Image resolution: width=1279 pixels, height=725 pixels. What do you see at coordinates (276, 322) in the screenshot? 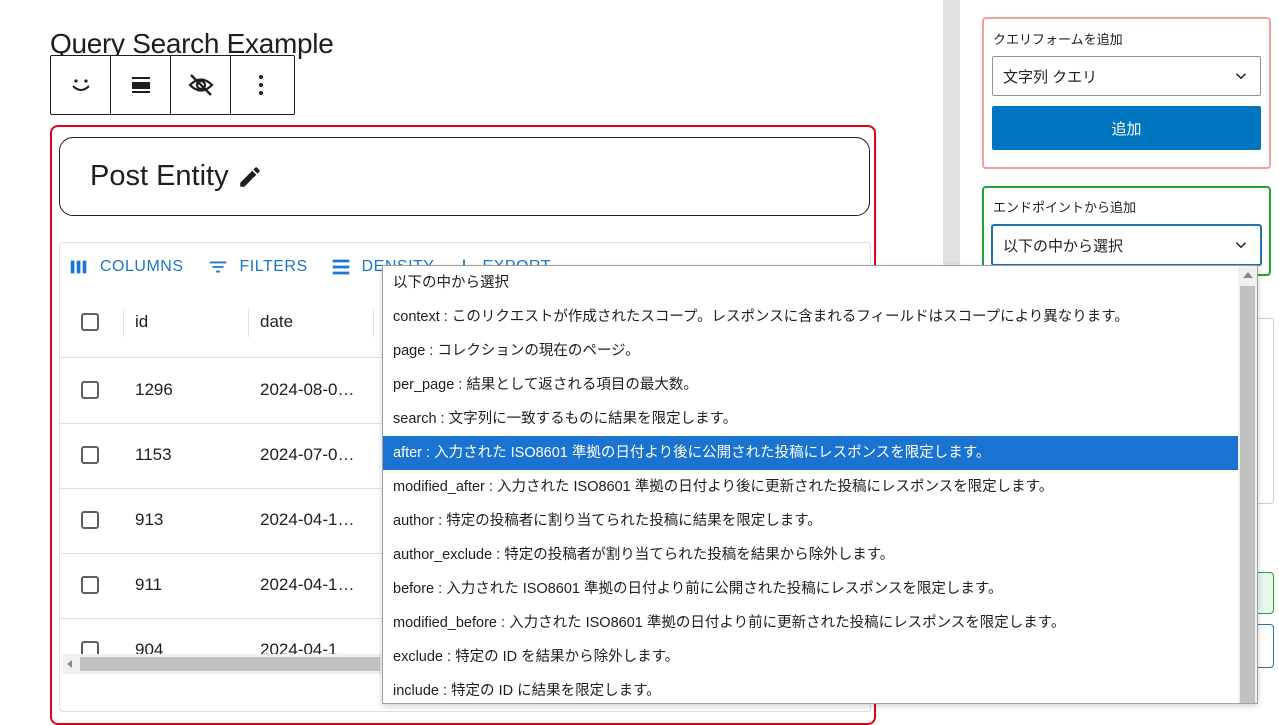
I see `column-header-date: date` at bounding box center [276, 322].